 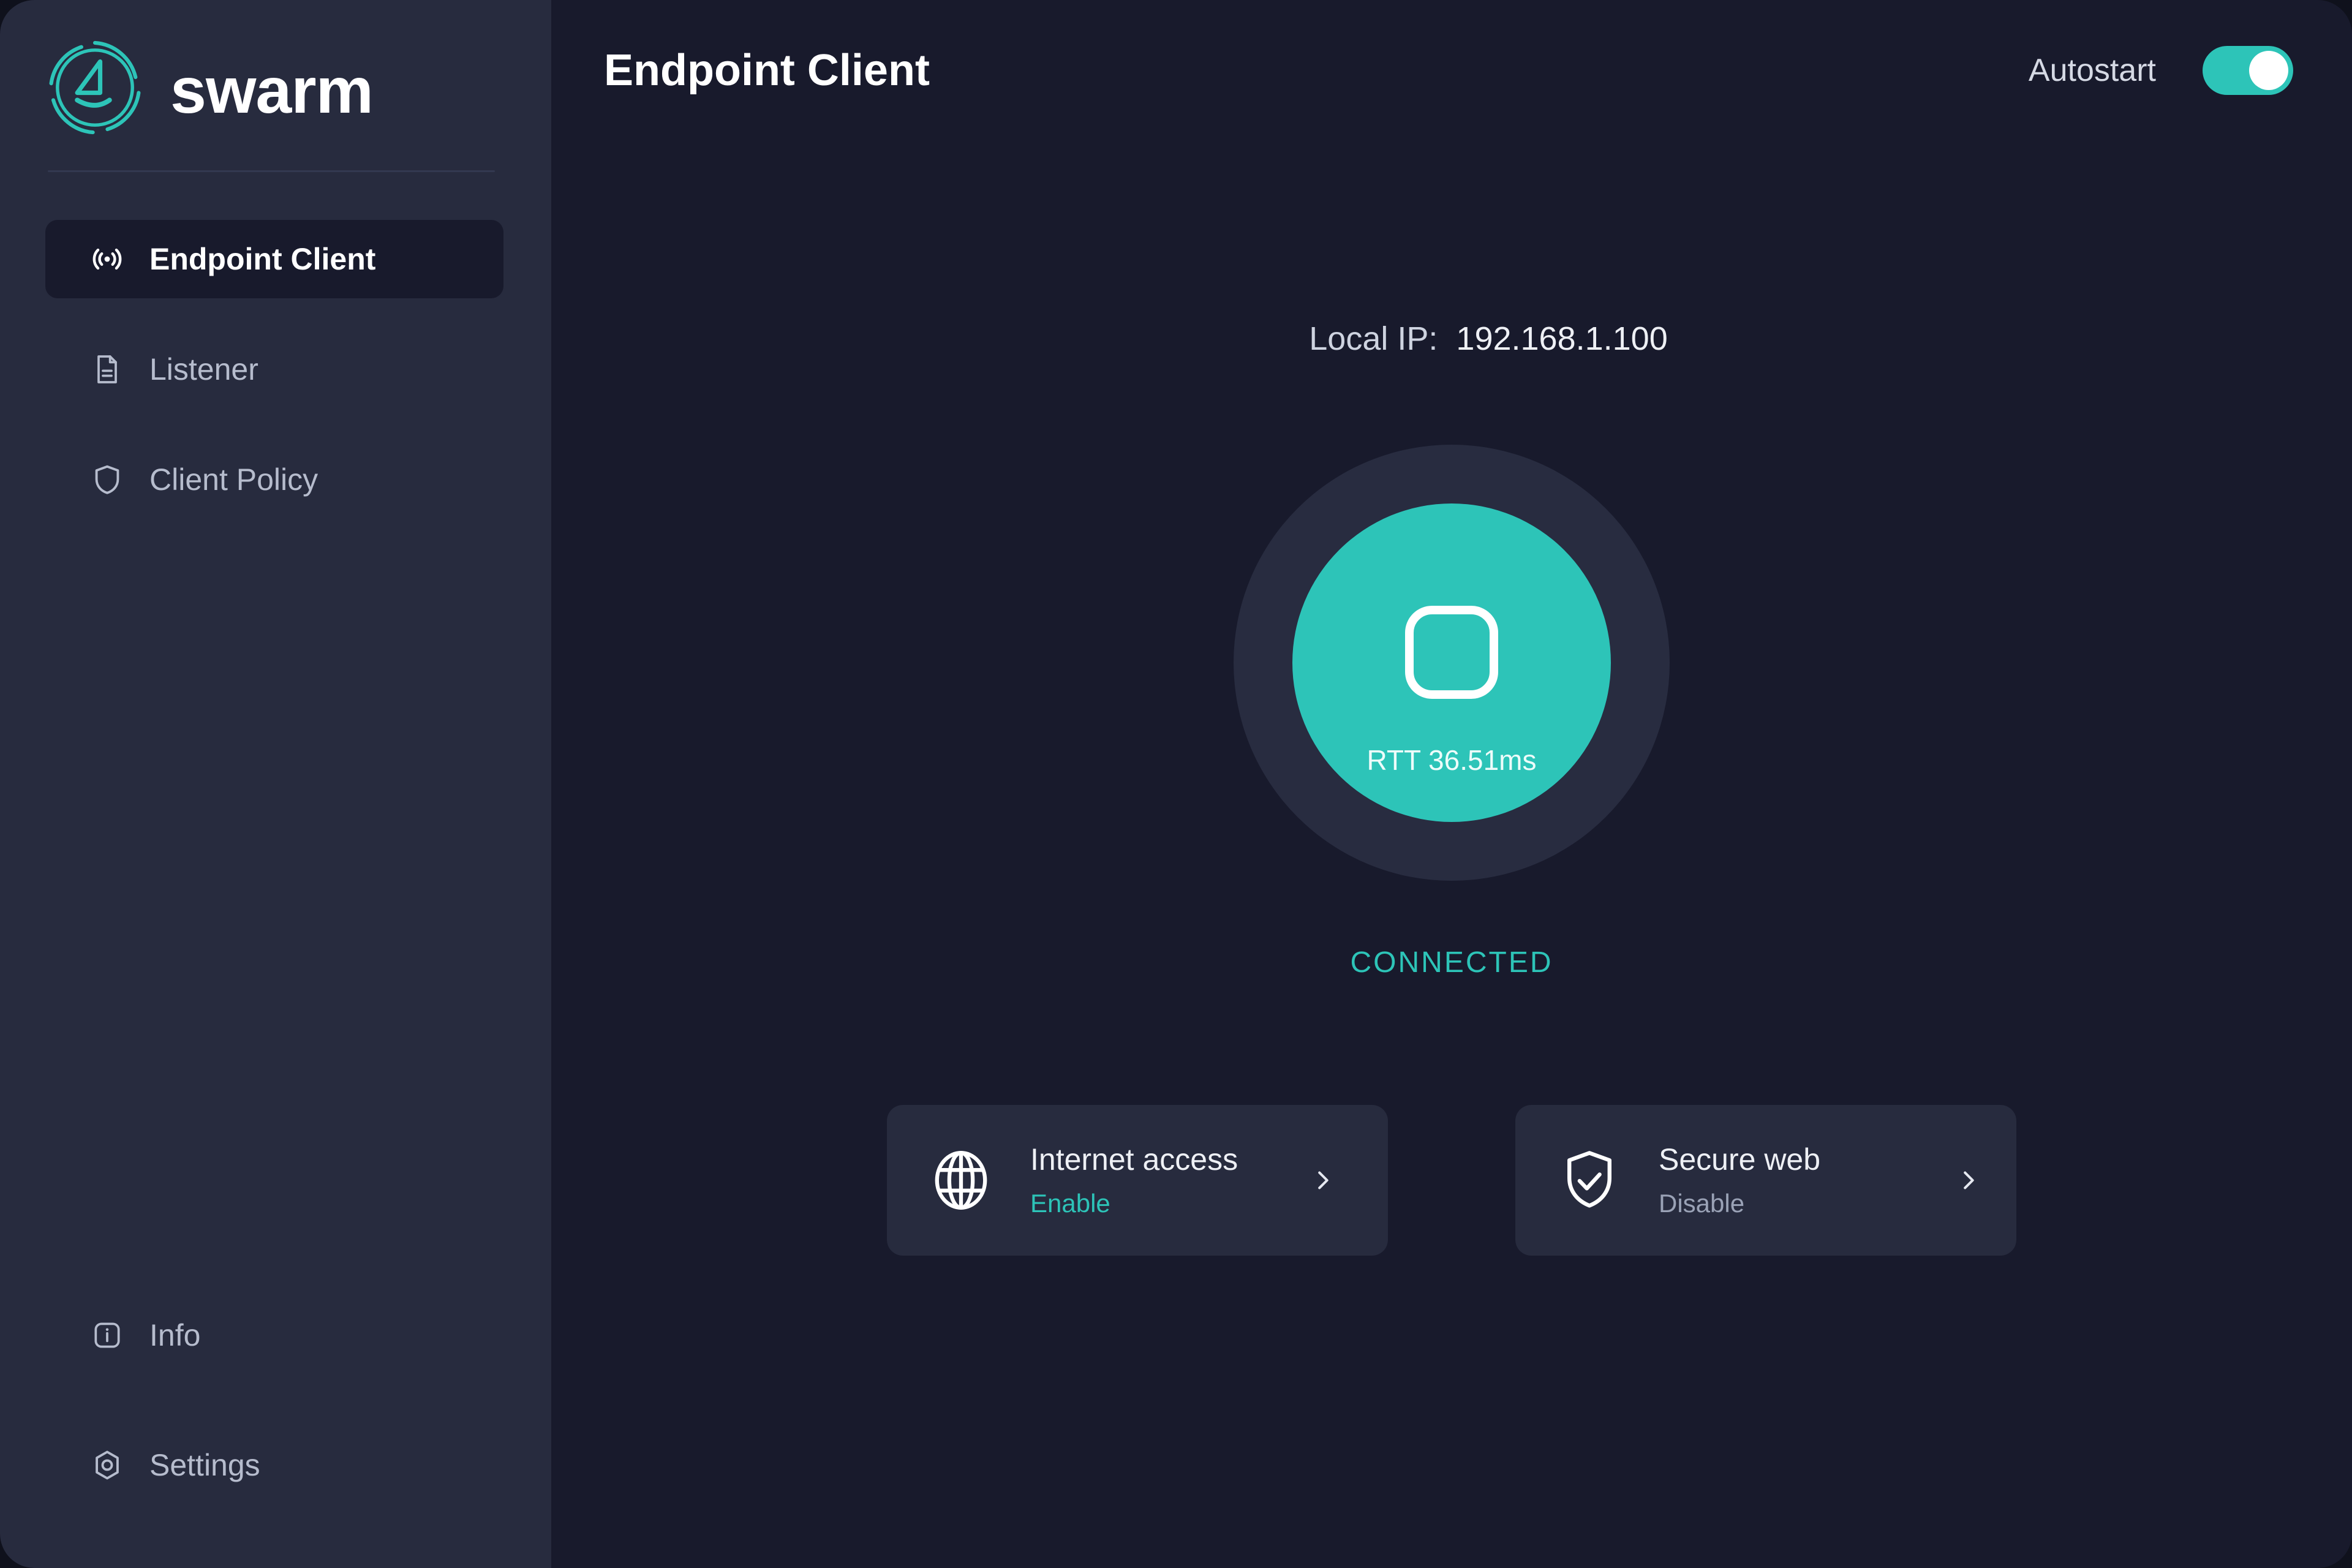 What do you see at coordinates (2161, 71) in the screenshot?
I see `autostart-control: Autostart` at bounding box center [2161, 71].